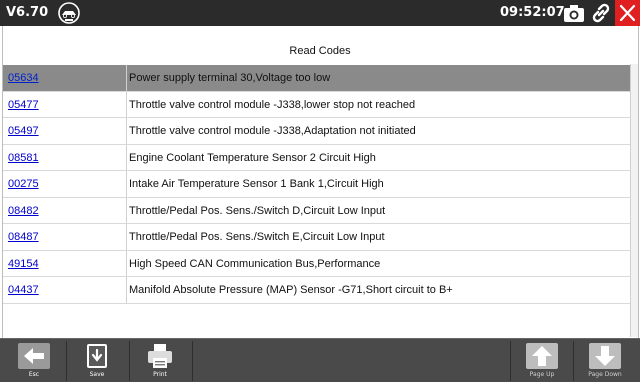 Image resolution: width=640 pixels, height=382 pixels. Describe the element at coordinates (320, 51) in the screenshot. I see `page-title: Read Codes` at that location.